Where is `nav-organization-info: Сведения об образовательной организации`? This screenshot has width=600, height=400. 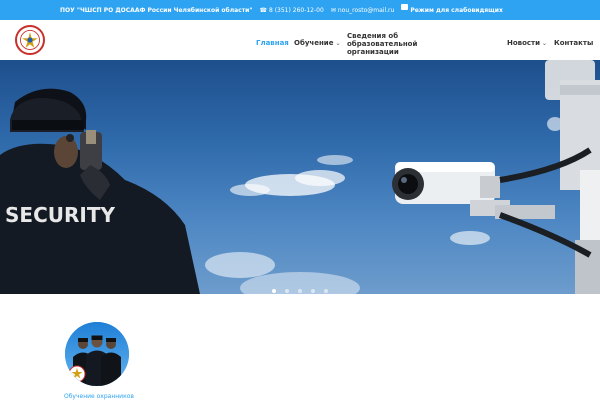 nav-organization-info: Сведения об образовательной организации is located at coordinates (402, 44).